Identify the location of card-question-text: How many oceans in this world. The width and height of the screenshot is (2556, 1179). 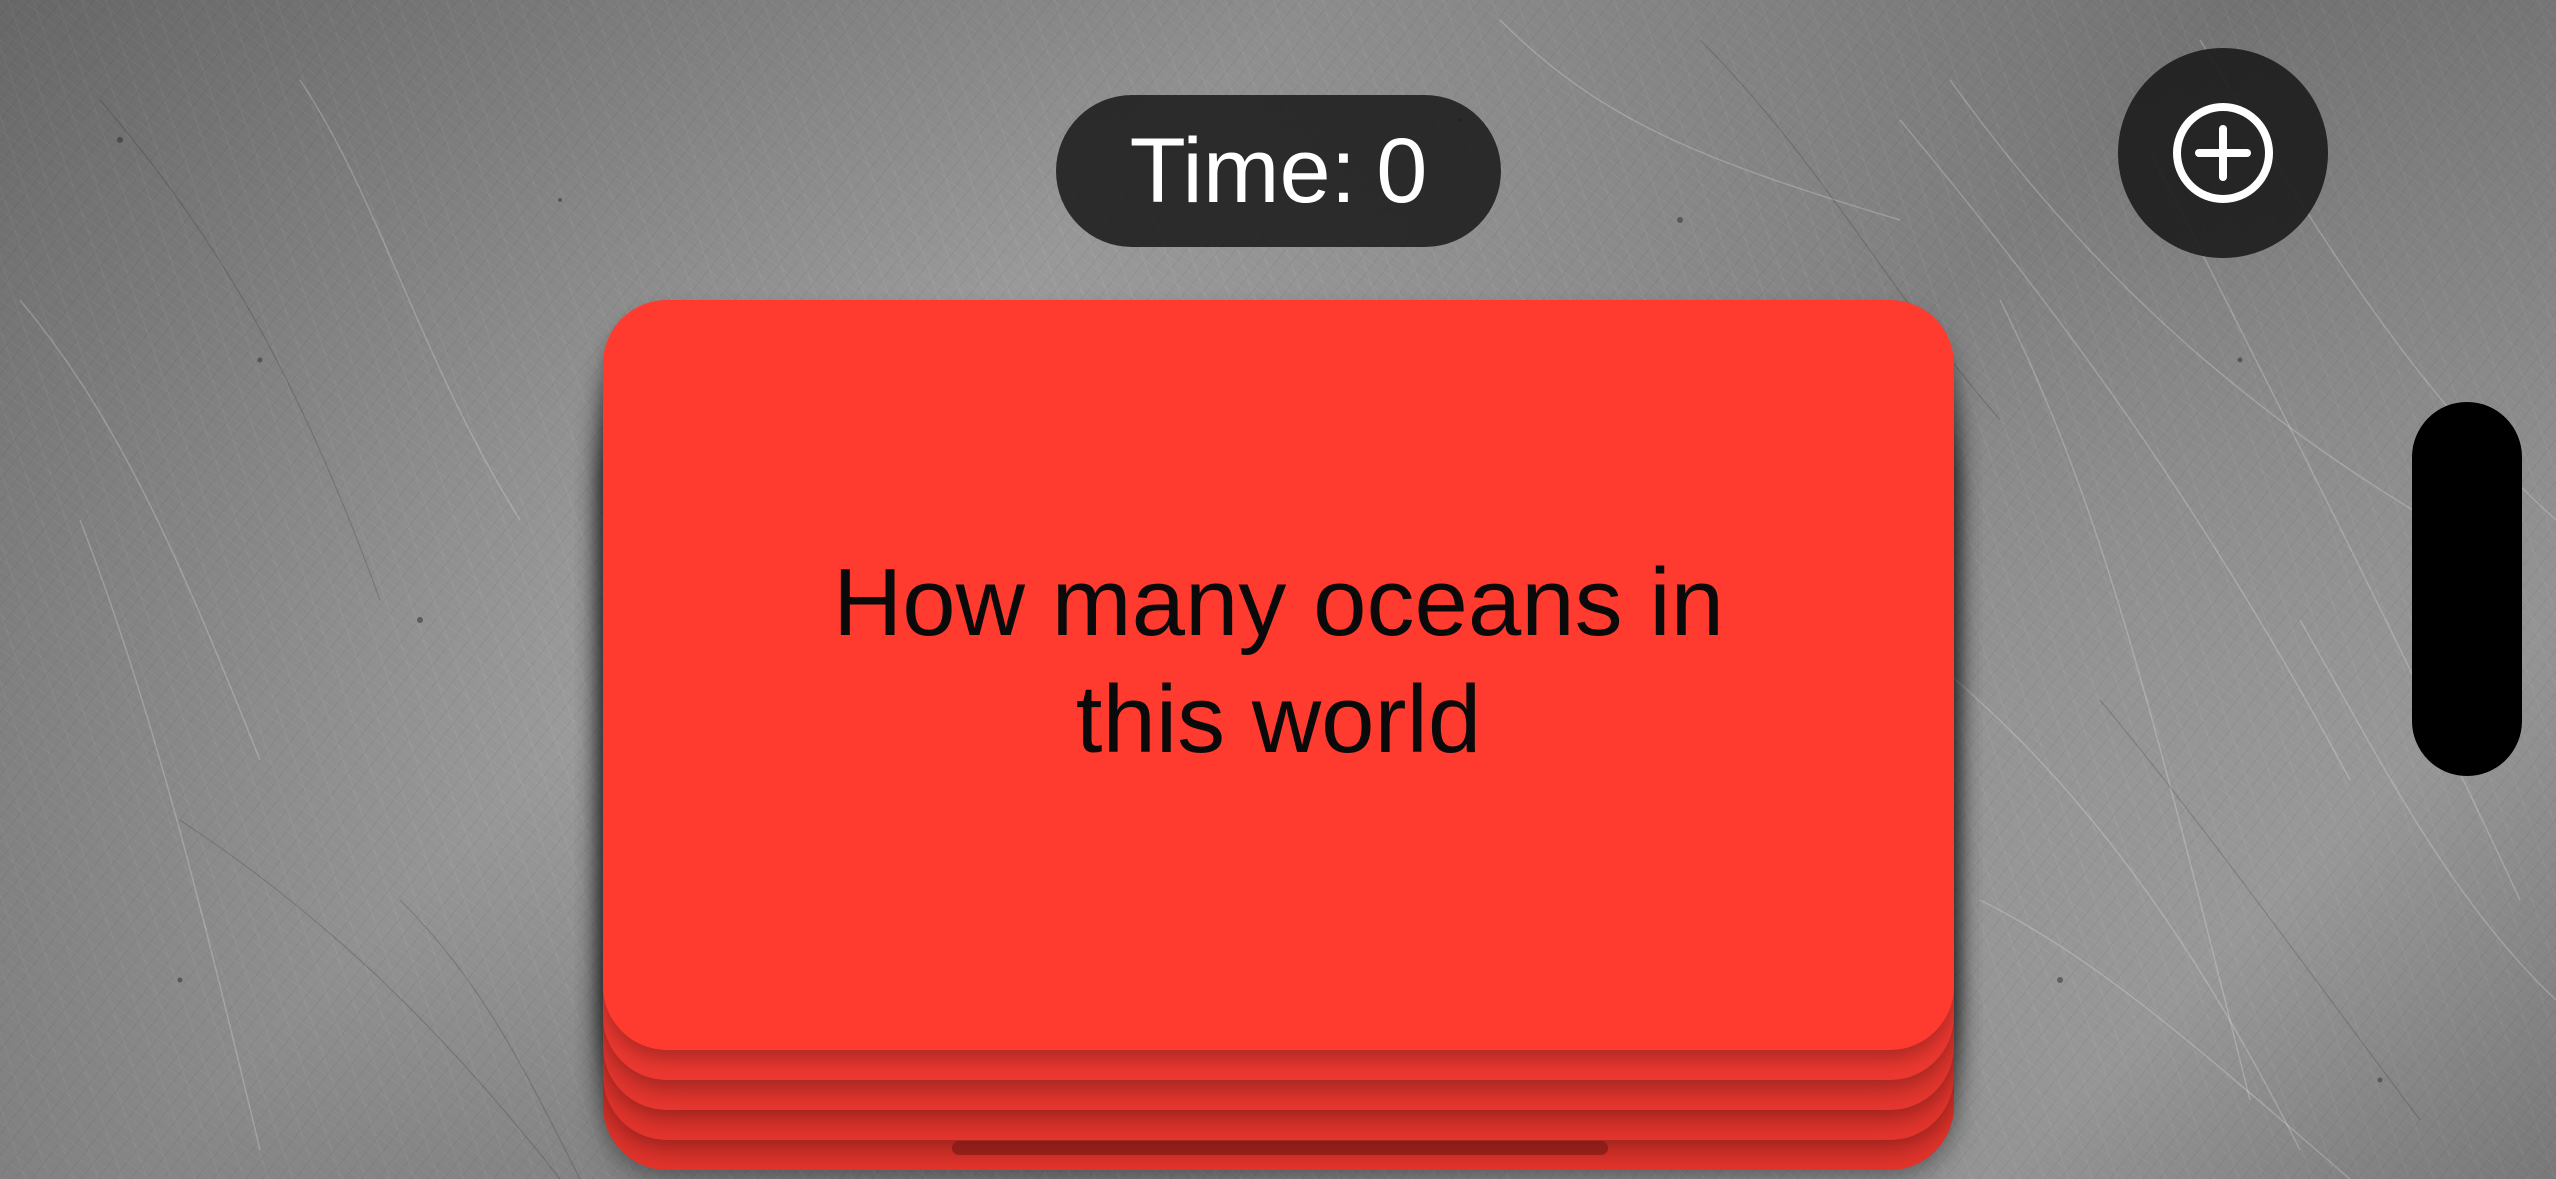
(1278, 660).